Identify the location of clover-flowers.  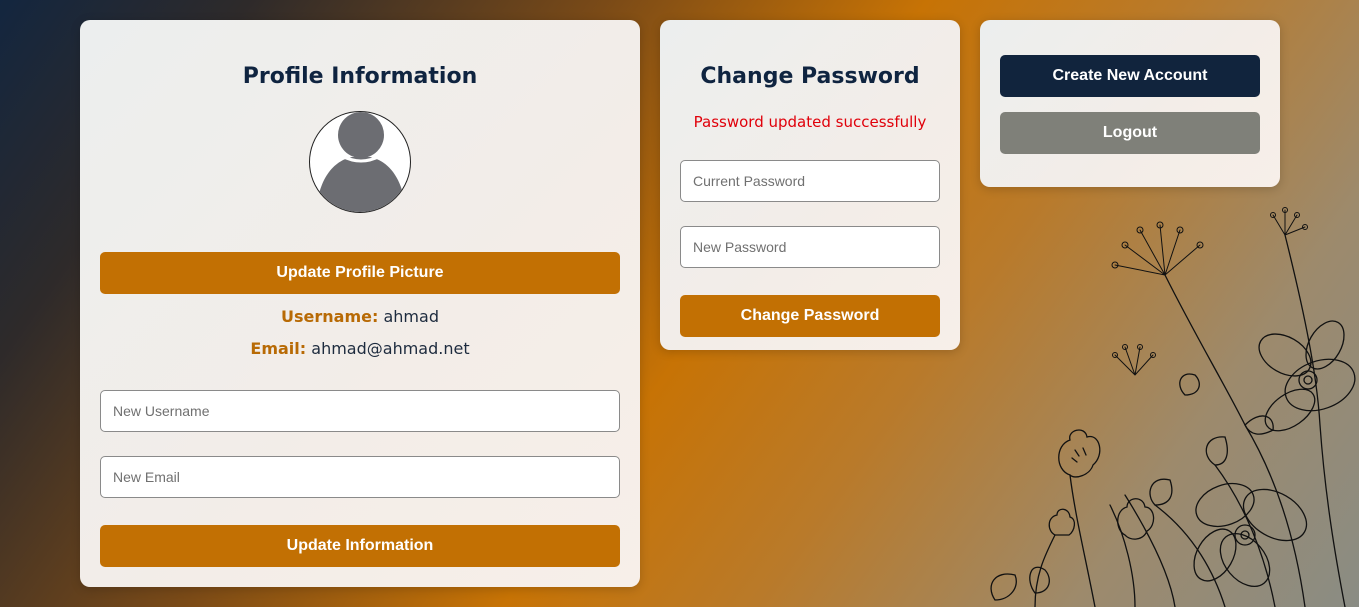
(1101, 484).